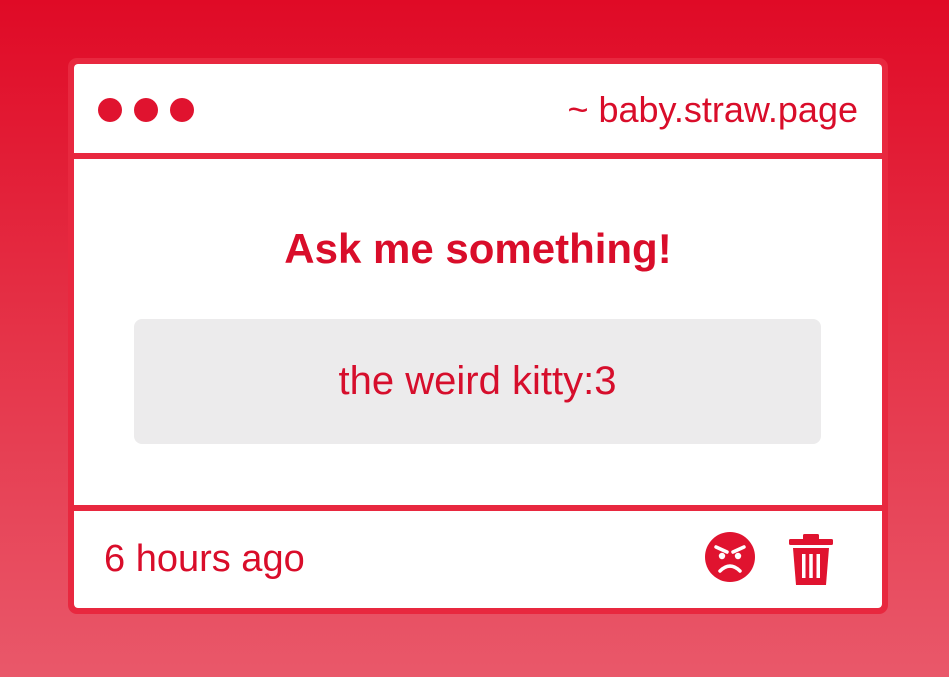 Image resolution: width=949 pixels, height=677 pixels. Describe the element at coordinates (730, 557) in the screenshot. I see `angry-face-icon` at that location.